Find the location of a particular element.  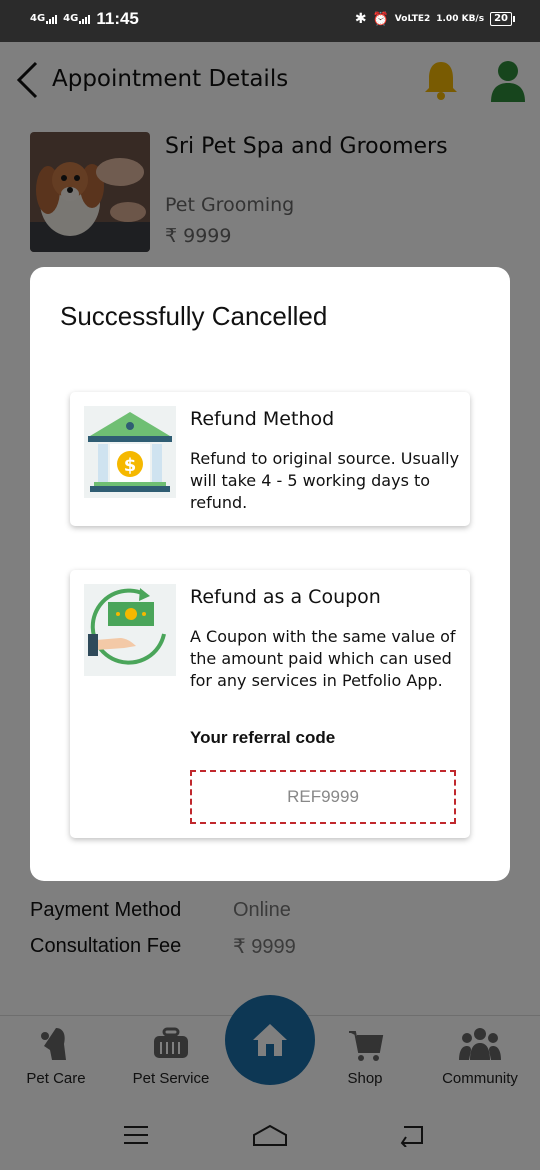

refund-method-title: Refund Method is located at coordinates (262, 419).